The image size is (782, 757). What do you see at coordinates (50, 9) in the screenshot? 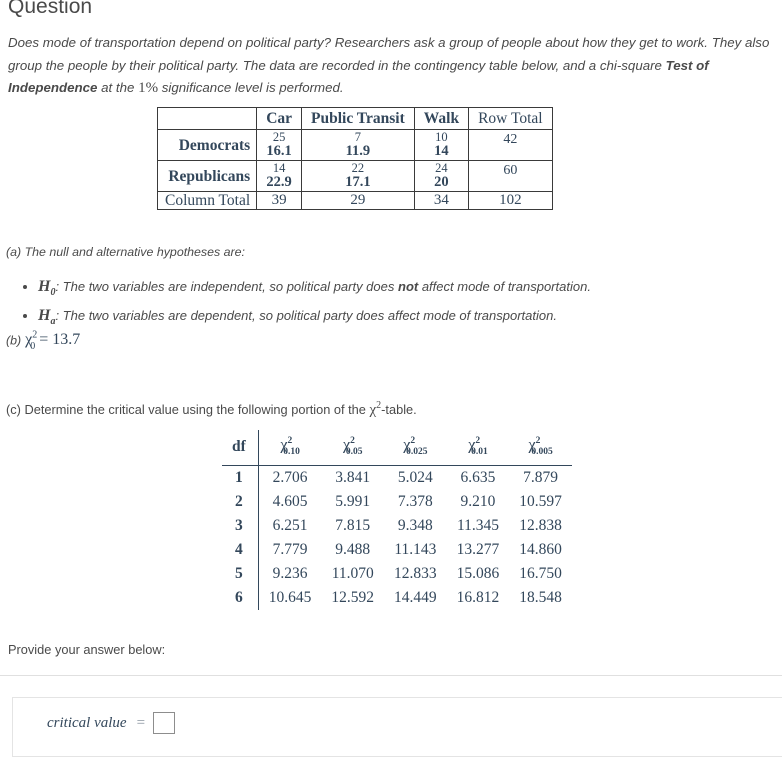
I see `page-title: Question` at bounding box center [50, 9].